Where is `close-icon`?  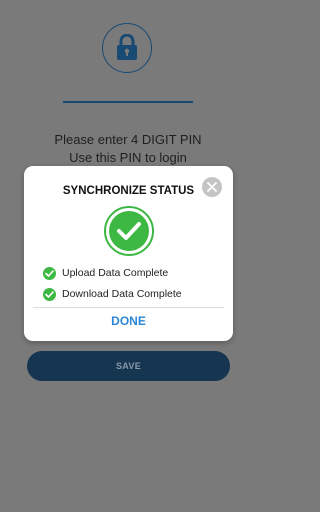 close-icon is located at coordinates (212, 187).